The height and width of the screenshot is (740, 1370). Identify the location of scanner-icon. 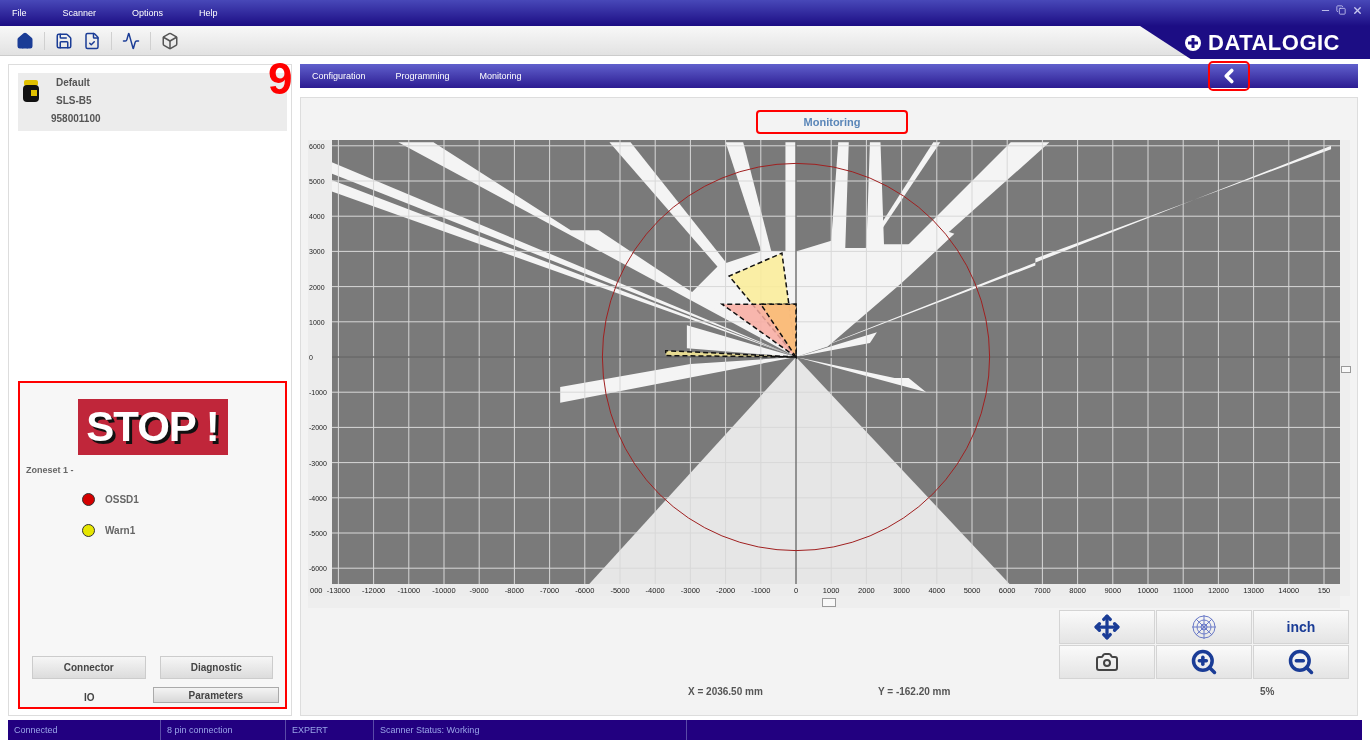
(31, 91).